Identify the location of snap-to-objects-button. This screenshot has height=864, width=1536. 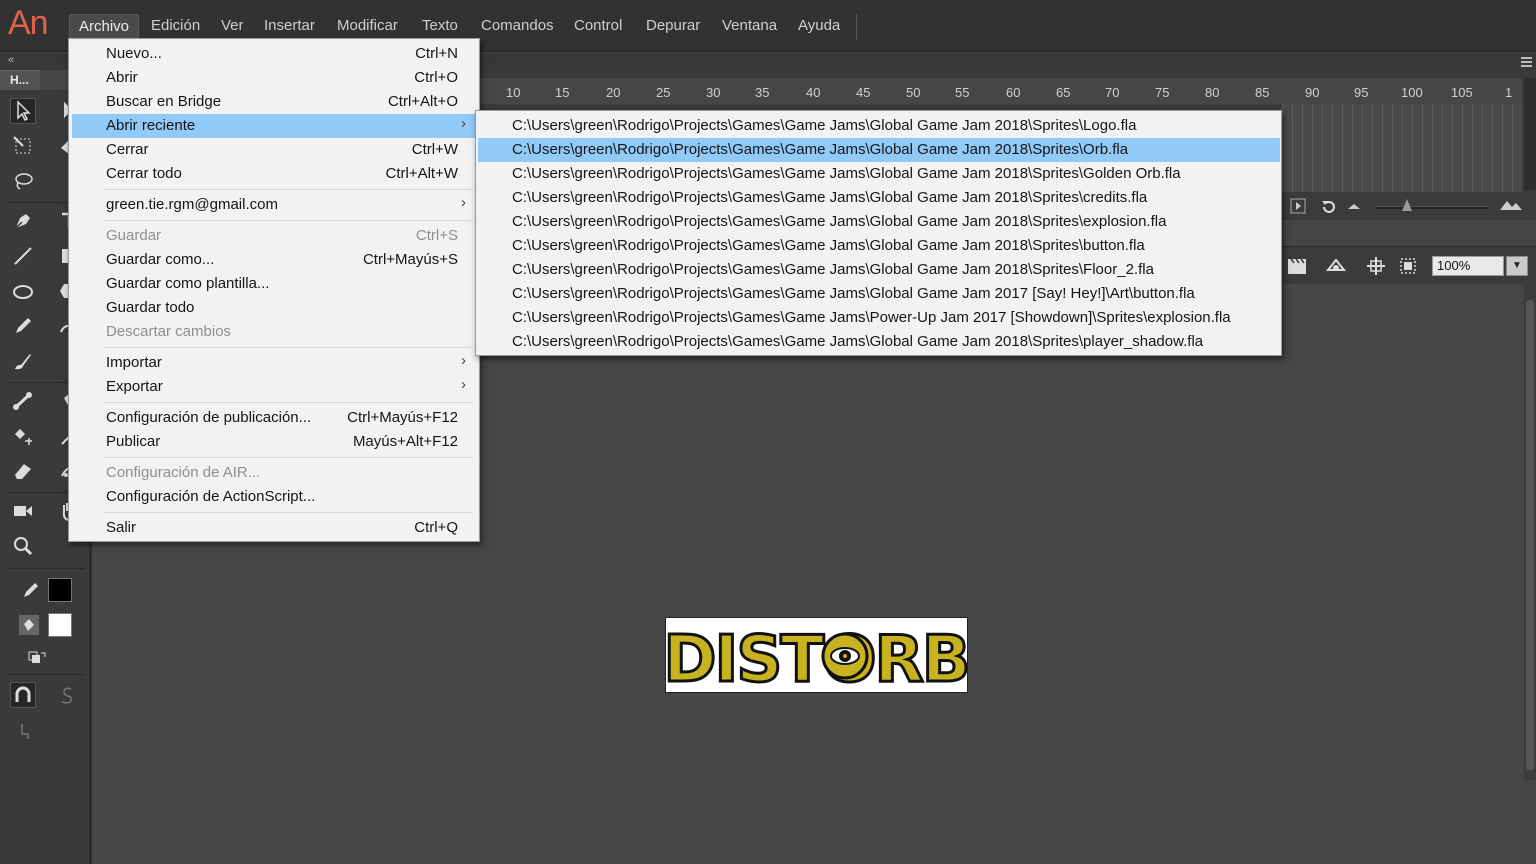
(23, 695).